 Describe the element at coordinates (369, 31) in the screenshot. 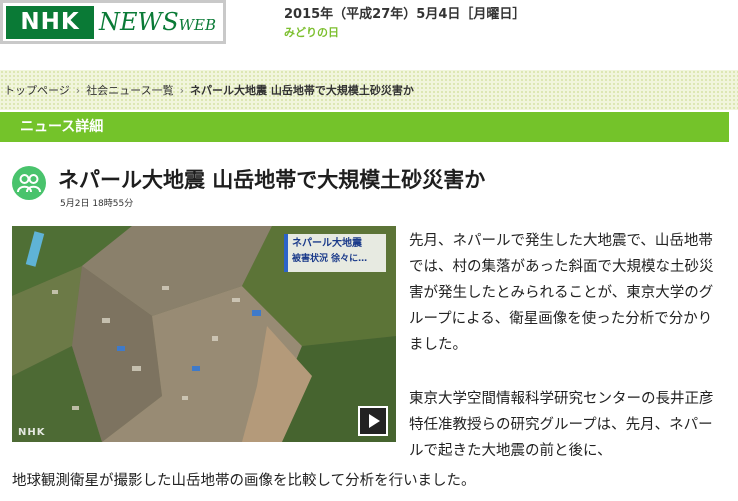

I see `site-header: NHK NEWSWEB 2015年（平成27年）5月4日［月曜日］ みどりの日` at that location.